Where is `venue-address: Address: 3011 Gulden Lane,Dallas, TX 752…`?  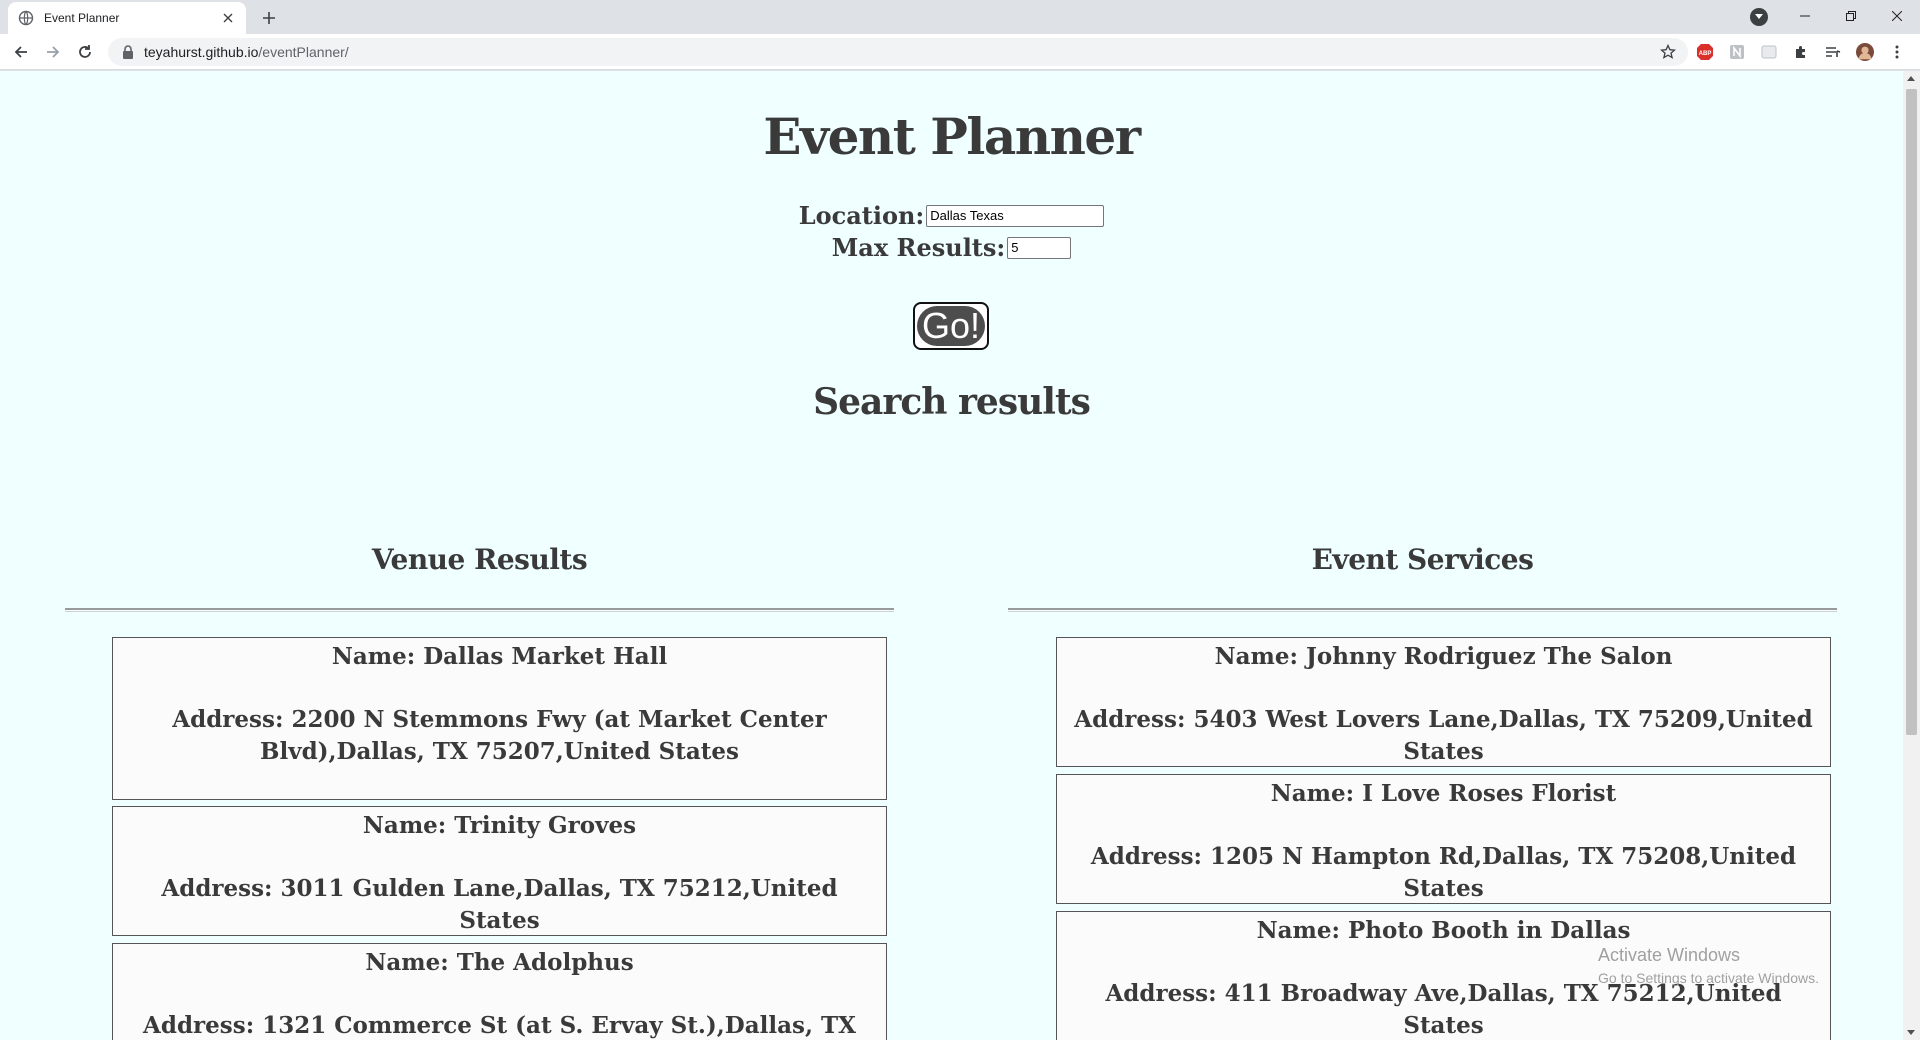 venue-address: Address: 3011 Gulden Lane,Dallas, TX 752… is located at coordinates (499, 904).